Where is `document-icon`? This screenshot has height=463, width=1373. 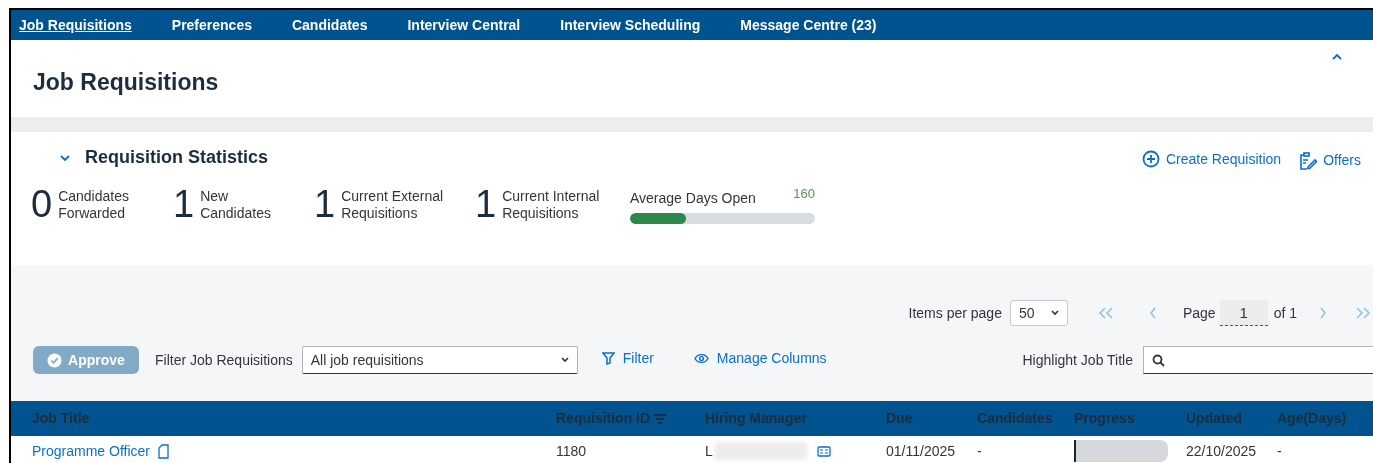
document-icon is located at coordinates (163, 451).